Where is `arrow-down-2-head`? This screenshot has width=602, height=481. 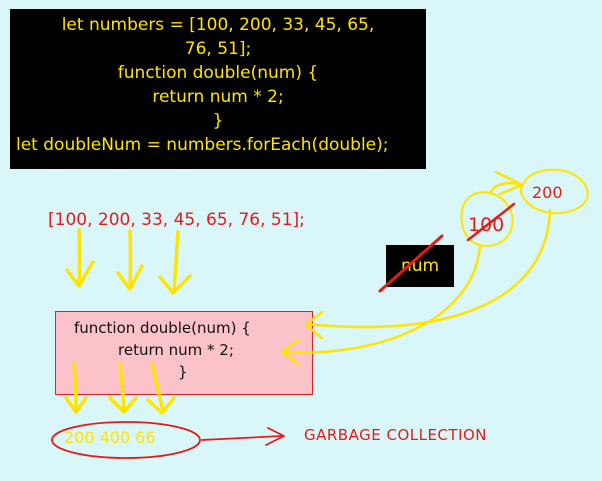 arrow-down-2-head is located at coordinates (130, 277).